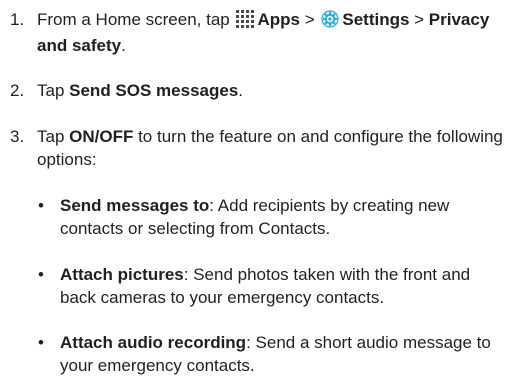  I want to click on step-2: 2. Tap Send SOS messages., so click(257, 90).